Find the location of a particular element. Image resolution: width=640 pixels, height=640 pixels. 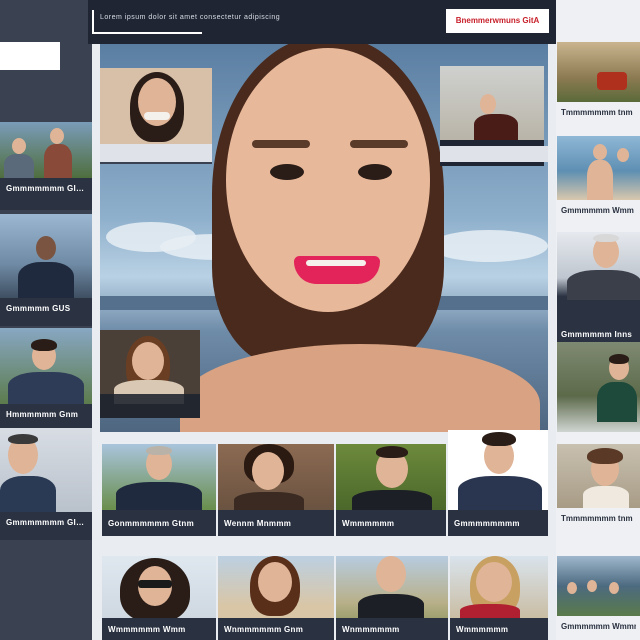

grid-tile: Wnmmmmmm Gnm is located at coordinates (276, 598).